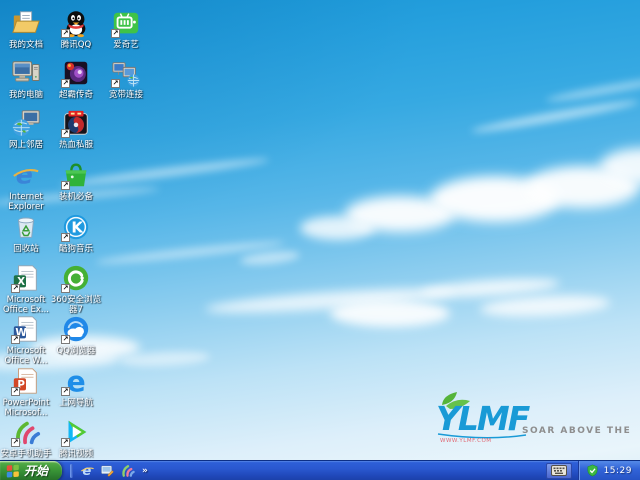 This screenshot has width=640, height=480. I want to click on desktop-icon-label: 我的电脑, so click(25, 95).